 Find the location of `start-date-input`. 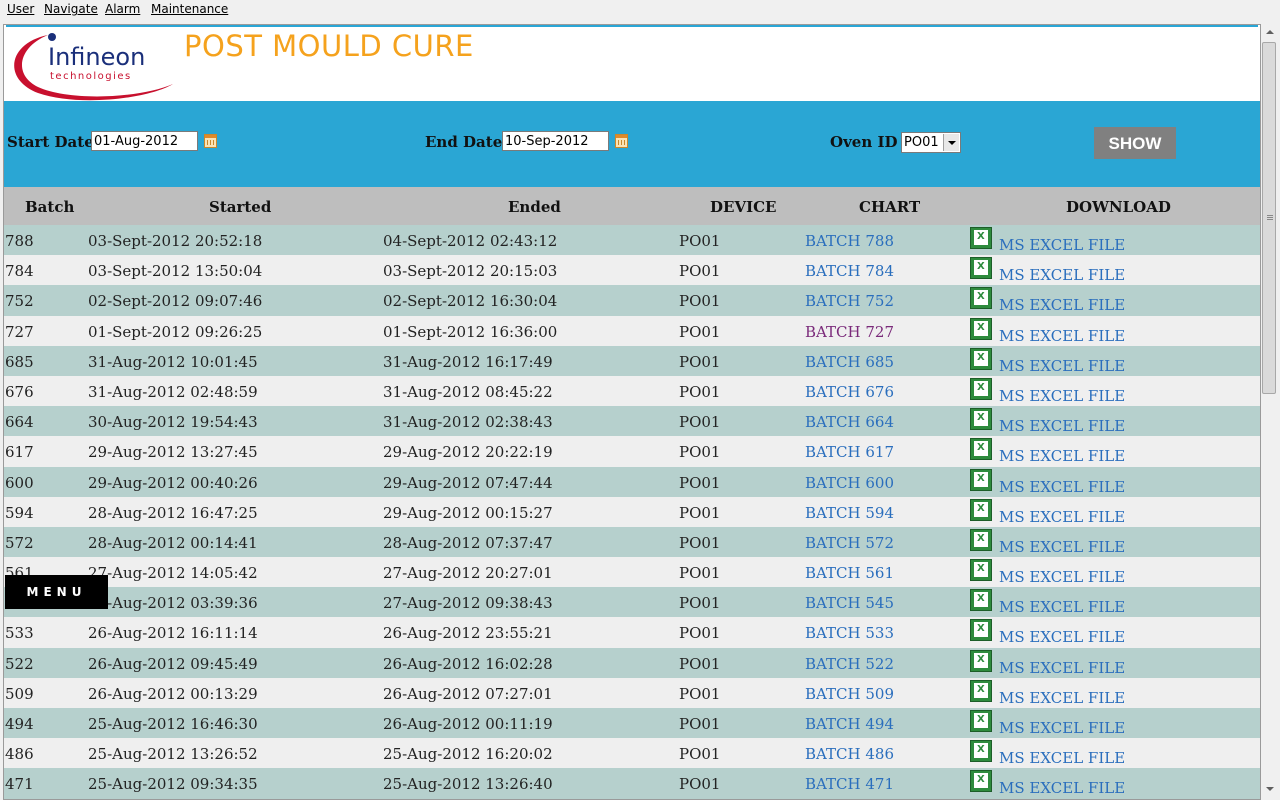

start-date-input is located at coordinates (144, 141).